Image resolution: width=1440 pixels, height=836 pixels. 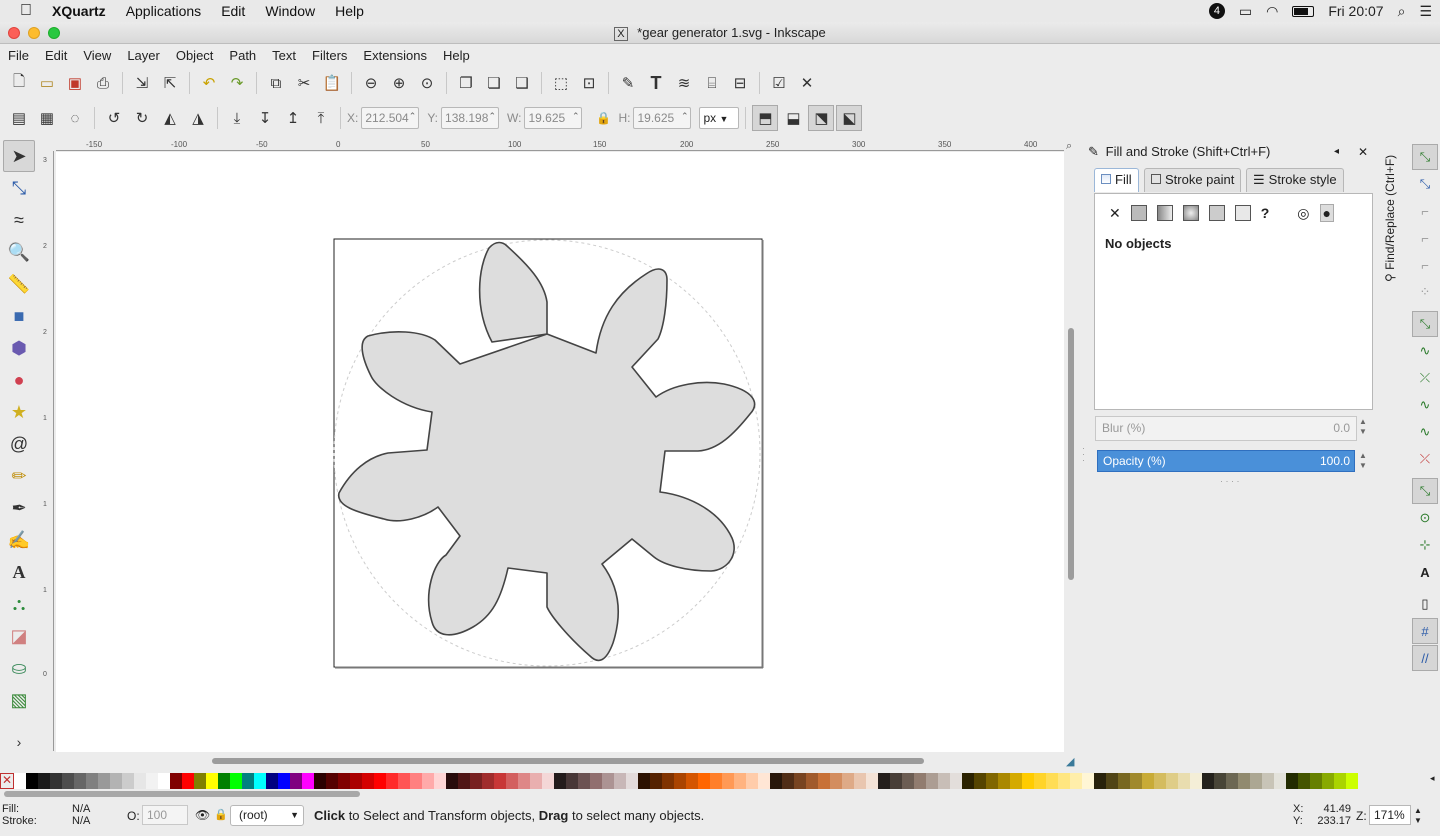 What do you see at coordinates (19, 508) in the screenshot?
I see `pen-tool-icon: ✒` at bounding box center [19, 508].